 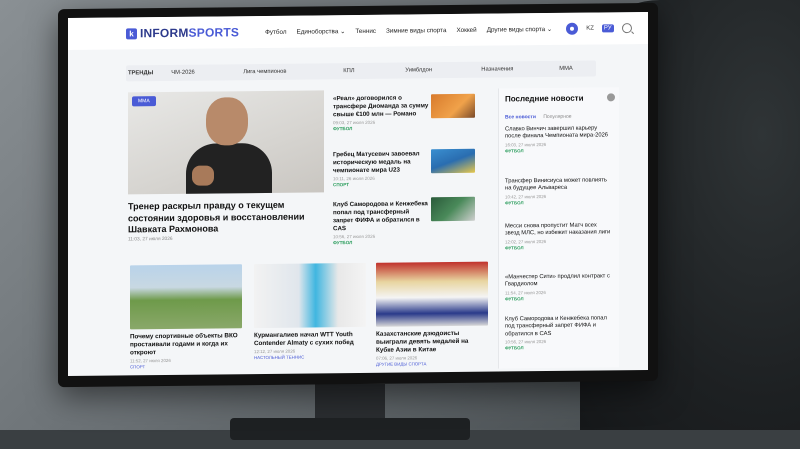 What do you see at coordinates (626, 28) in the screenshot?
I see `search-icon` at bounding box center [626, 28].